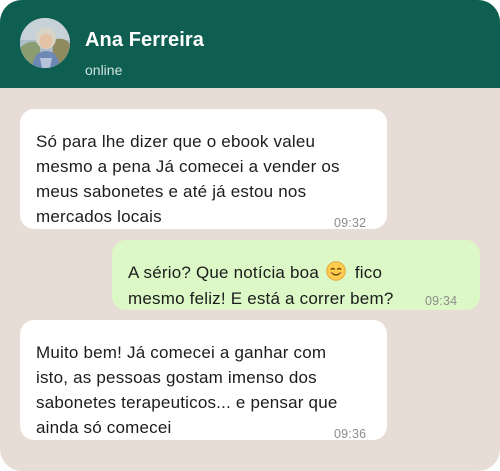  I want to click on message-timestamp: 09:34, so click(441, 301).